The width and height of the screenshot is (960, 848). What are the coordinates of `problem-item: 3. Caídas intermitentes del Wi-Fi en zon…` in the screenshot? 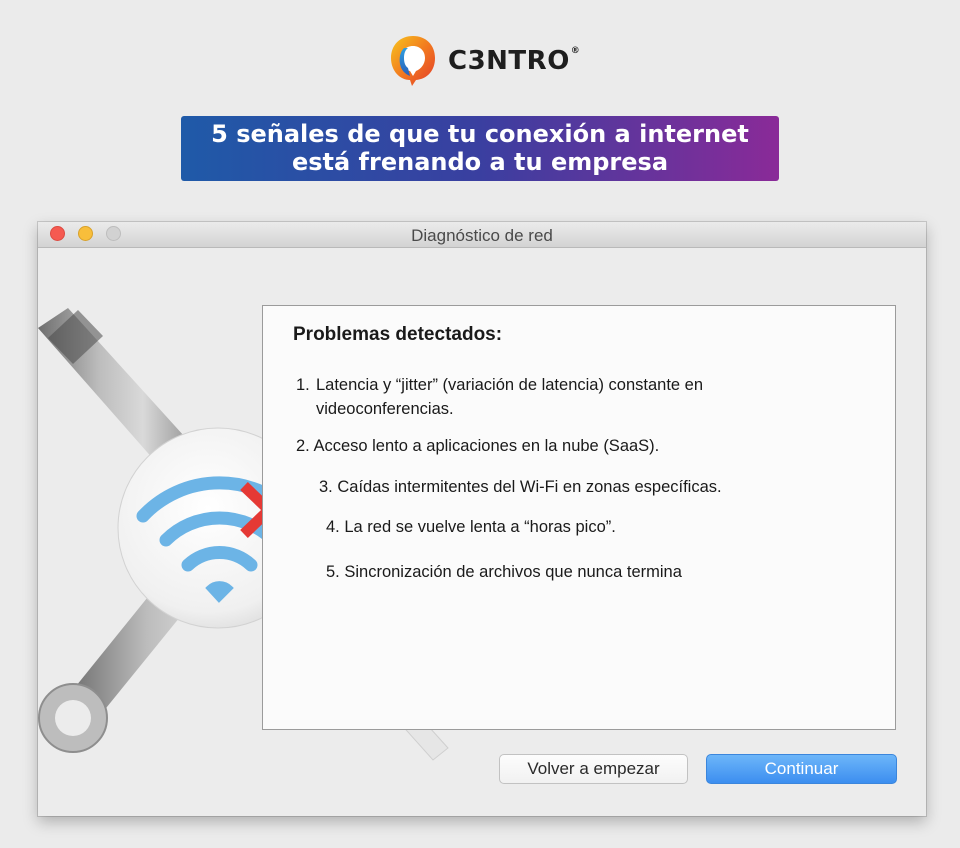 It's located at (520, 487).